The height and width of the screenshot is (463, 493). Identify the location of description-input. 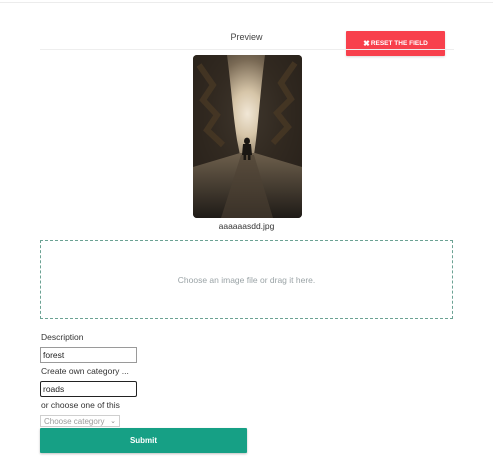
(88, 355).